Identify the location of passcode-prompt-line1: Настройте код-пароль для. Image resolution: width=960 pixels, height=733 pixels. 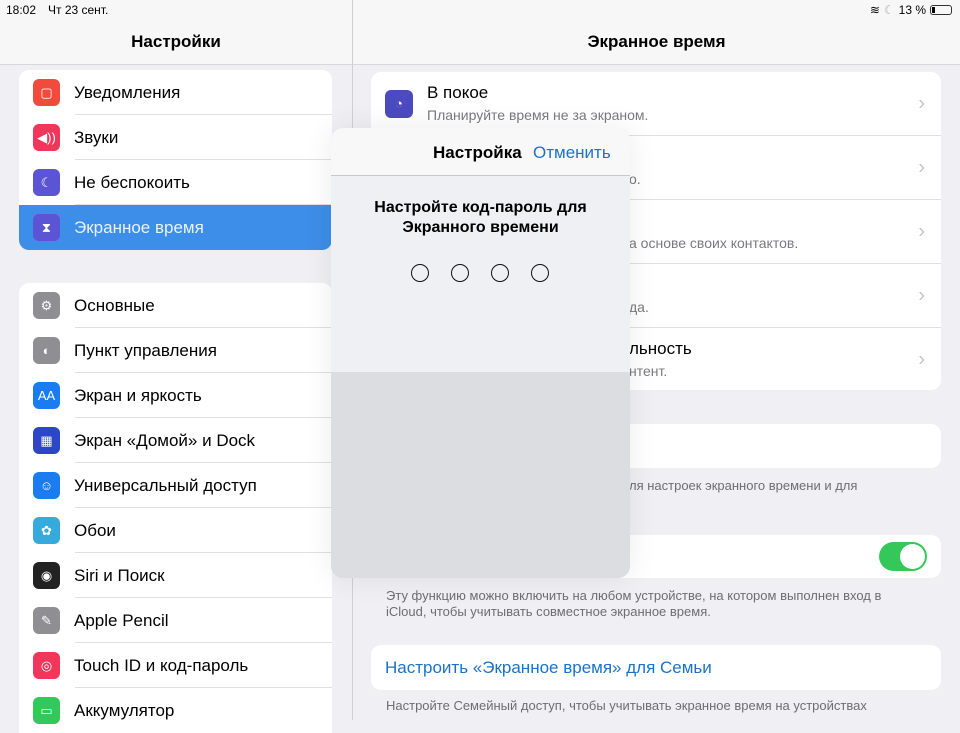
(480, 207).